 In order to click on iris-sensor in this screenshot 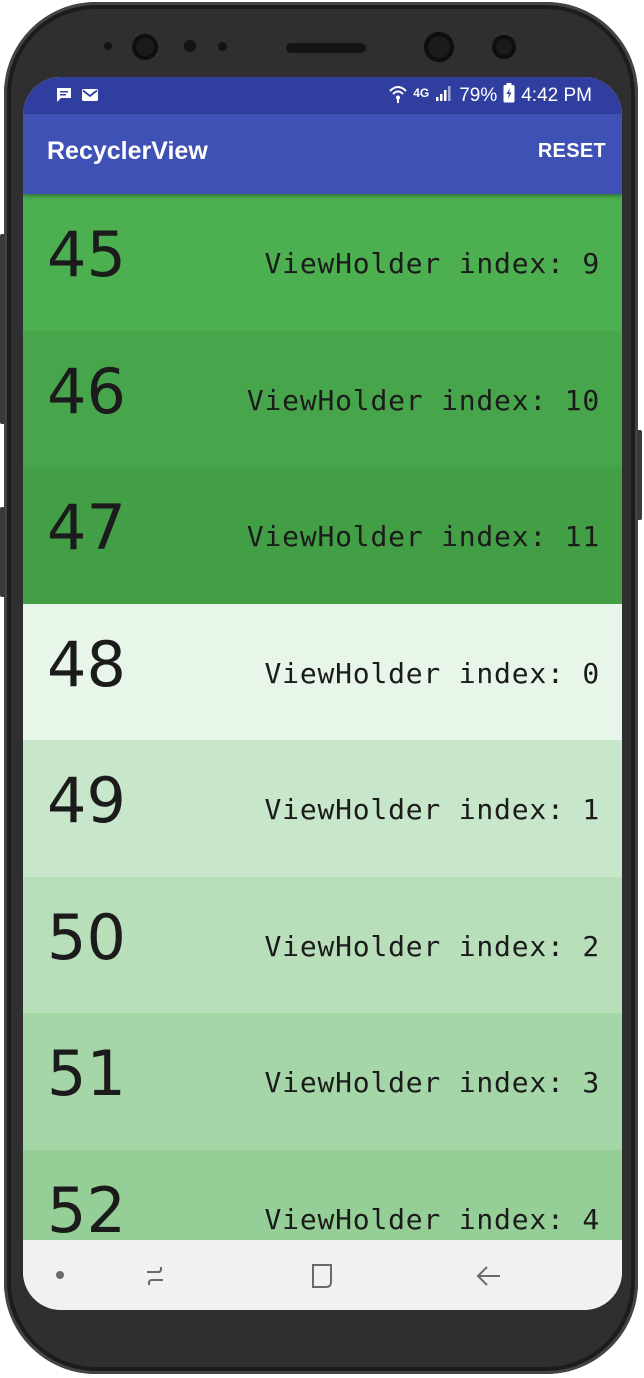, I will do `click(145, 47)`.